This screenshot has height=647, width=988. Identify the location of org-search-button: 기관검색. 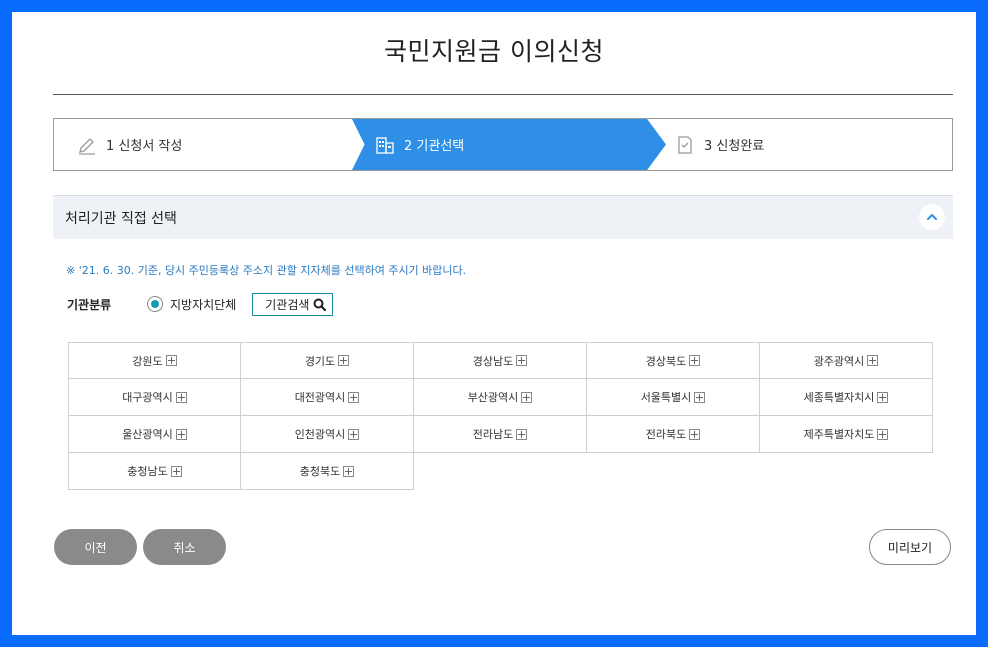
(293, 304).